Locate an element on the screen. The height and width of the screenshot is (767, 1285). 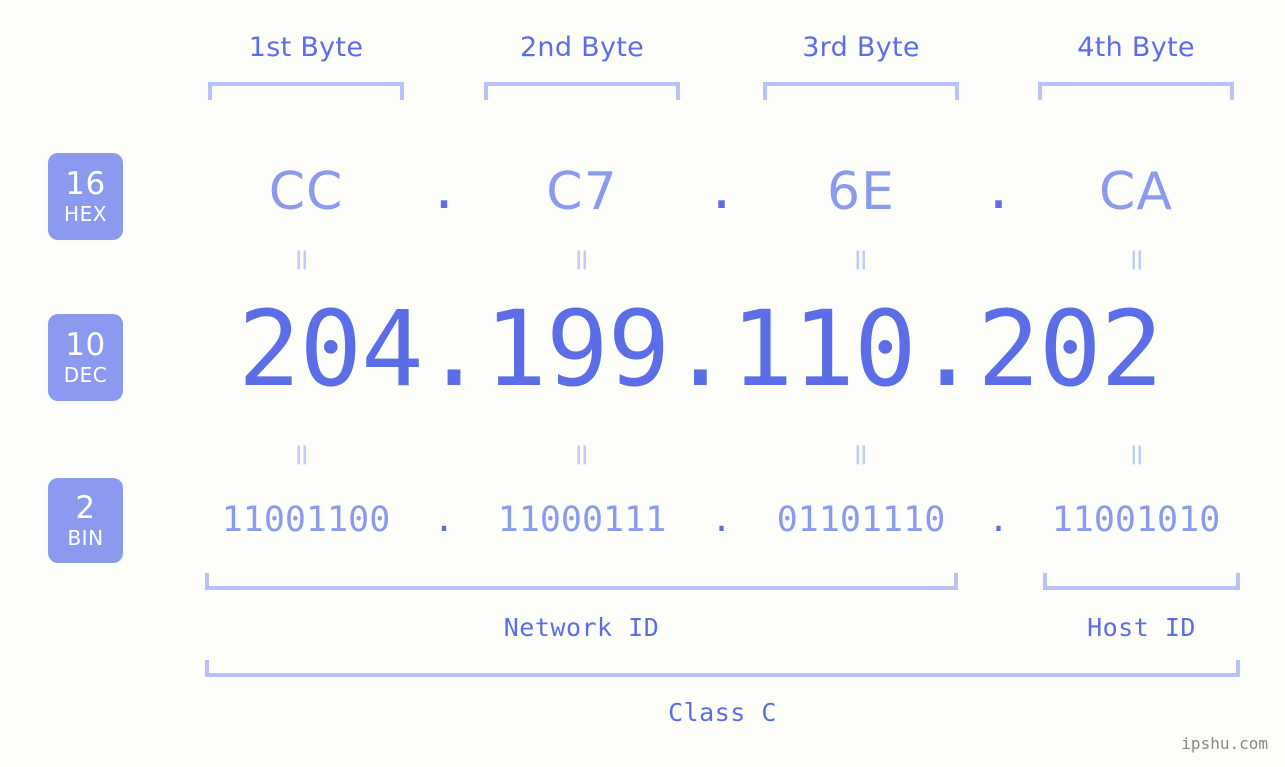
radix-badge-bin-unit: BIN is located at coordinates (85, 538).